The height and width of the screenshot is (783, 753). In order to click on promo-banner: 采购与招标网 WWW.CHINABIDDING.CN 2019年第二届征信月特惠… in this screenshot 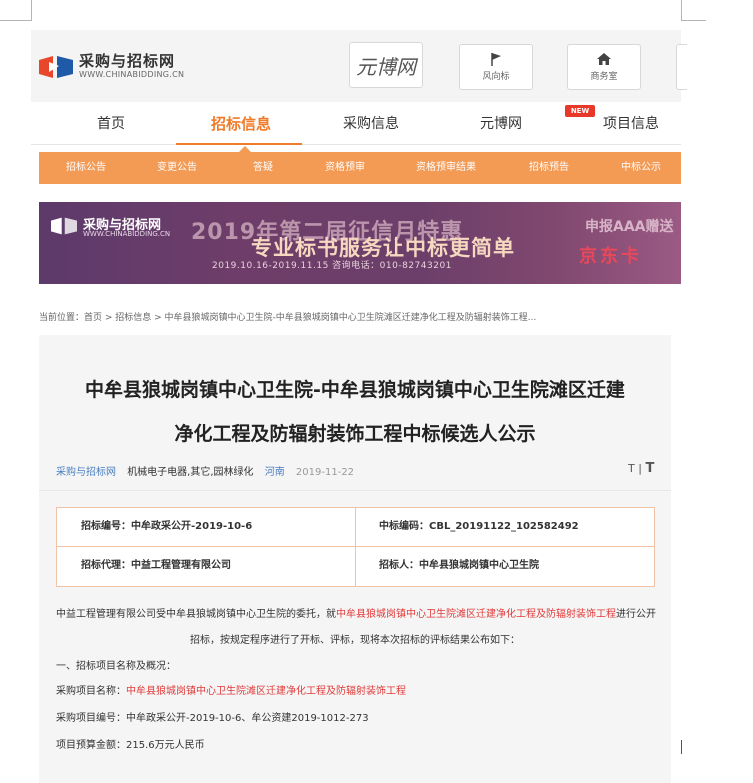, I will do `click(360, 243)`.